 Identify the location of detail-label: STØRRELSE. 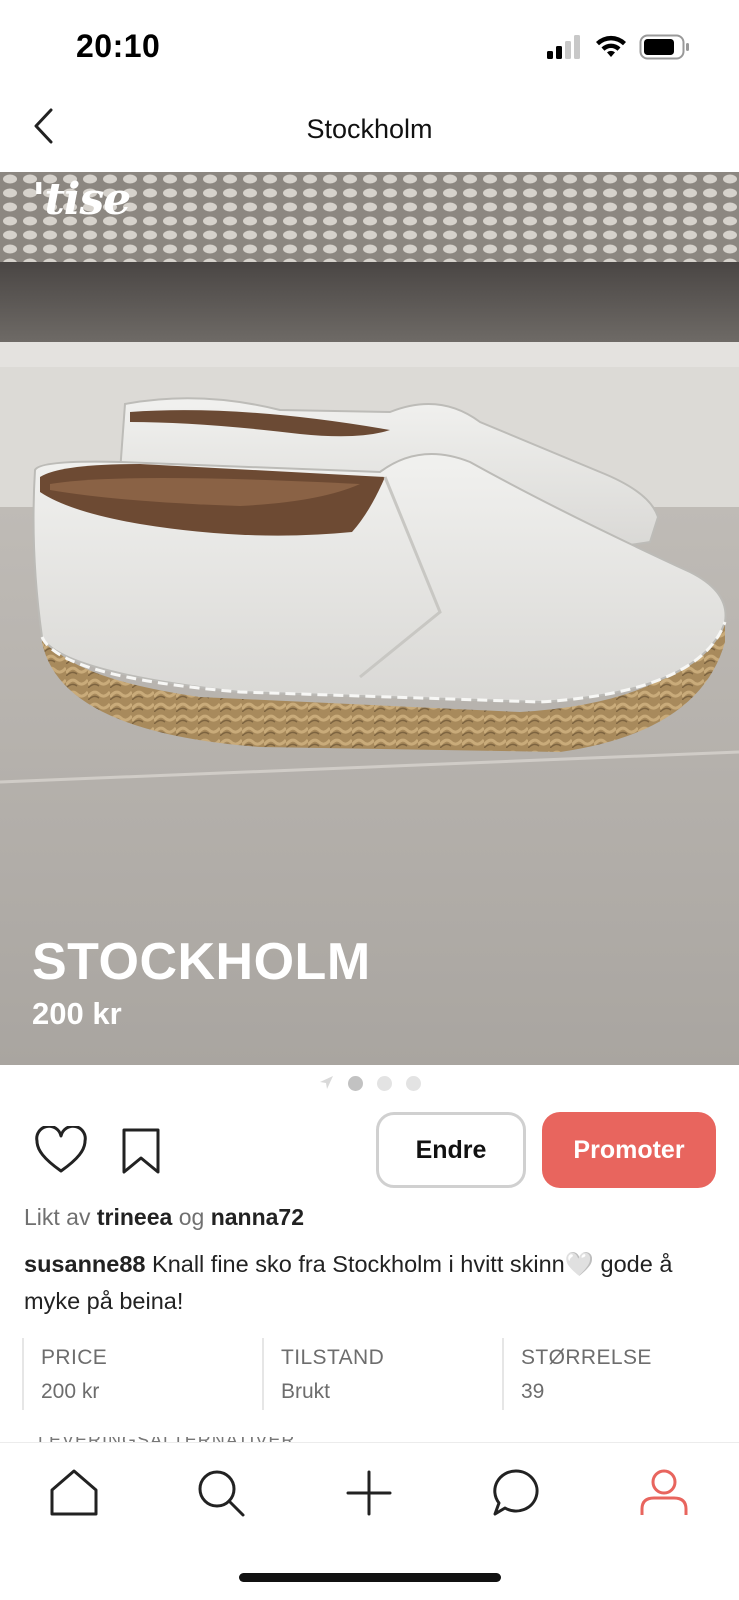
(586, 1357).